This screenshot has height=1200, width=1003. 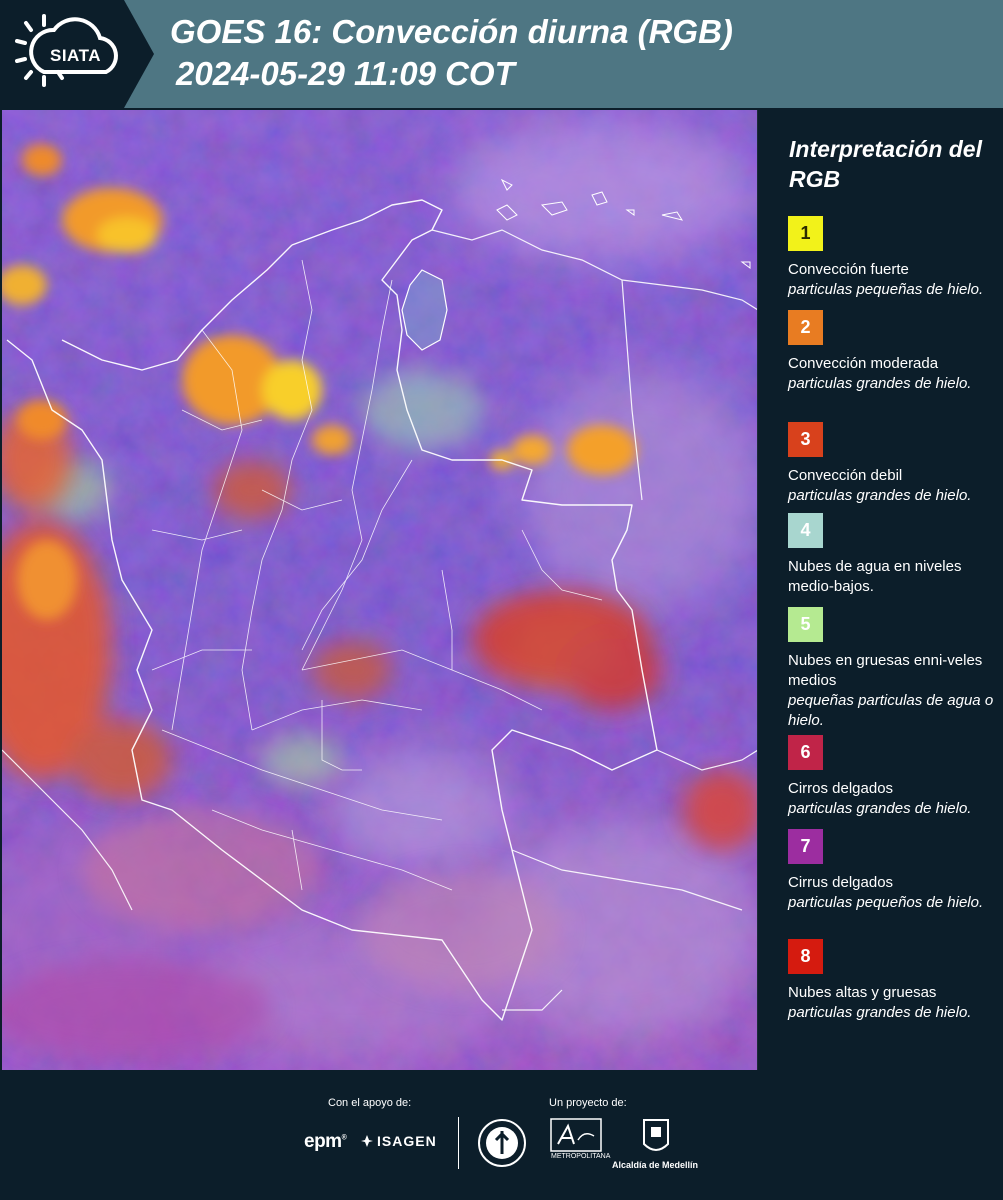 I want to click on legend-swatch-6: 6, so click(x=805, y=752).